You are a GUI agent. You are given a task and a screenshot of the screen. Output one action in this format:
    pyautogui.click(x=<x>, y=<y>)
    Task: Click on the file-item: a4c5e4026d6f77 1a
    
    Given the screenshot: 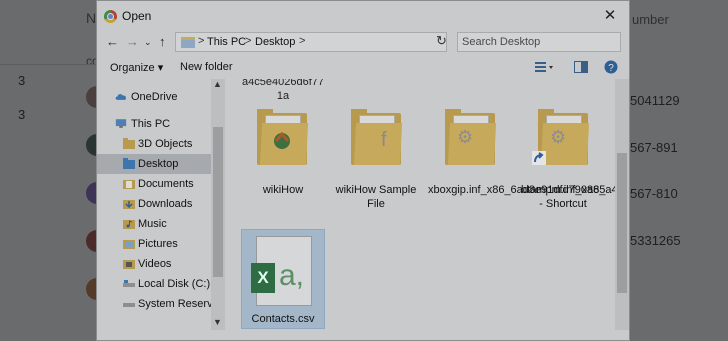 What is the action you would take?
    pyautogui.click(x=283, y=90)
    